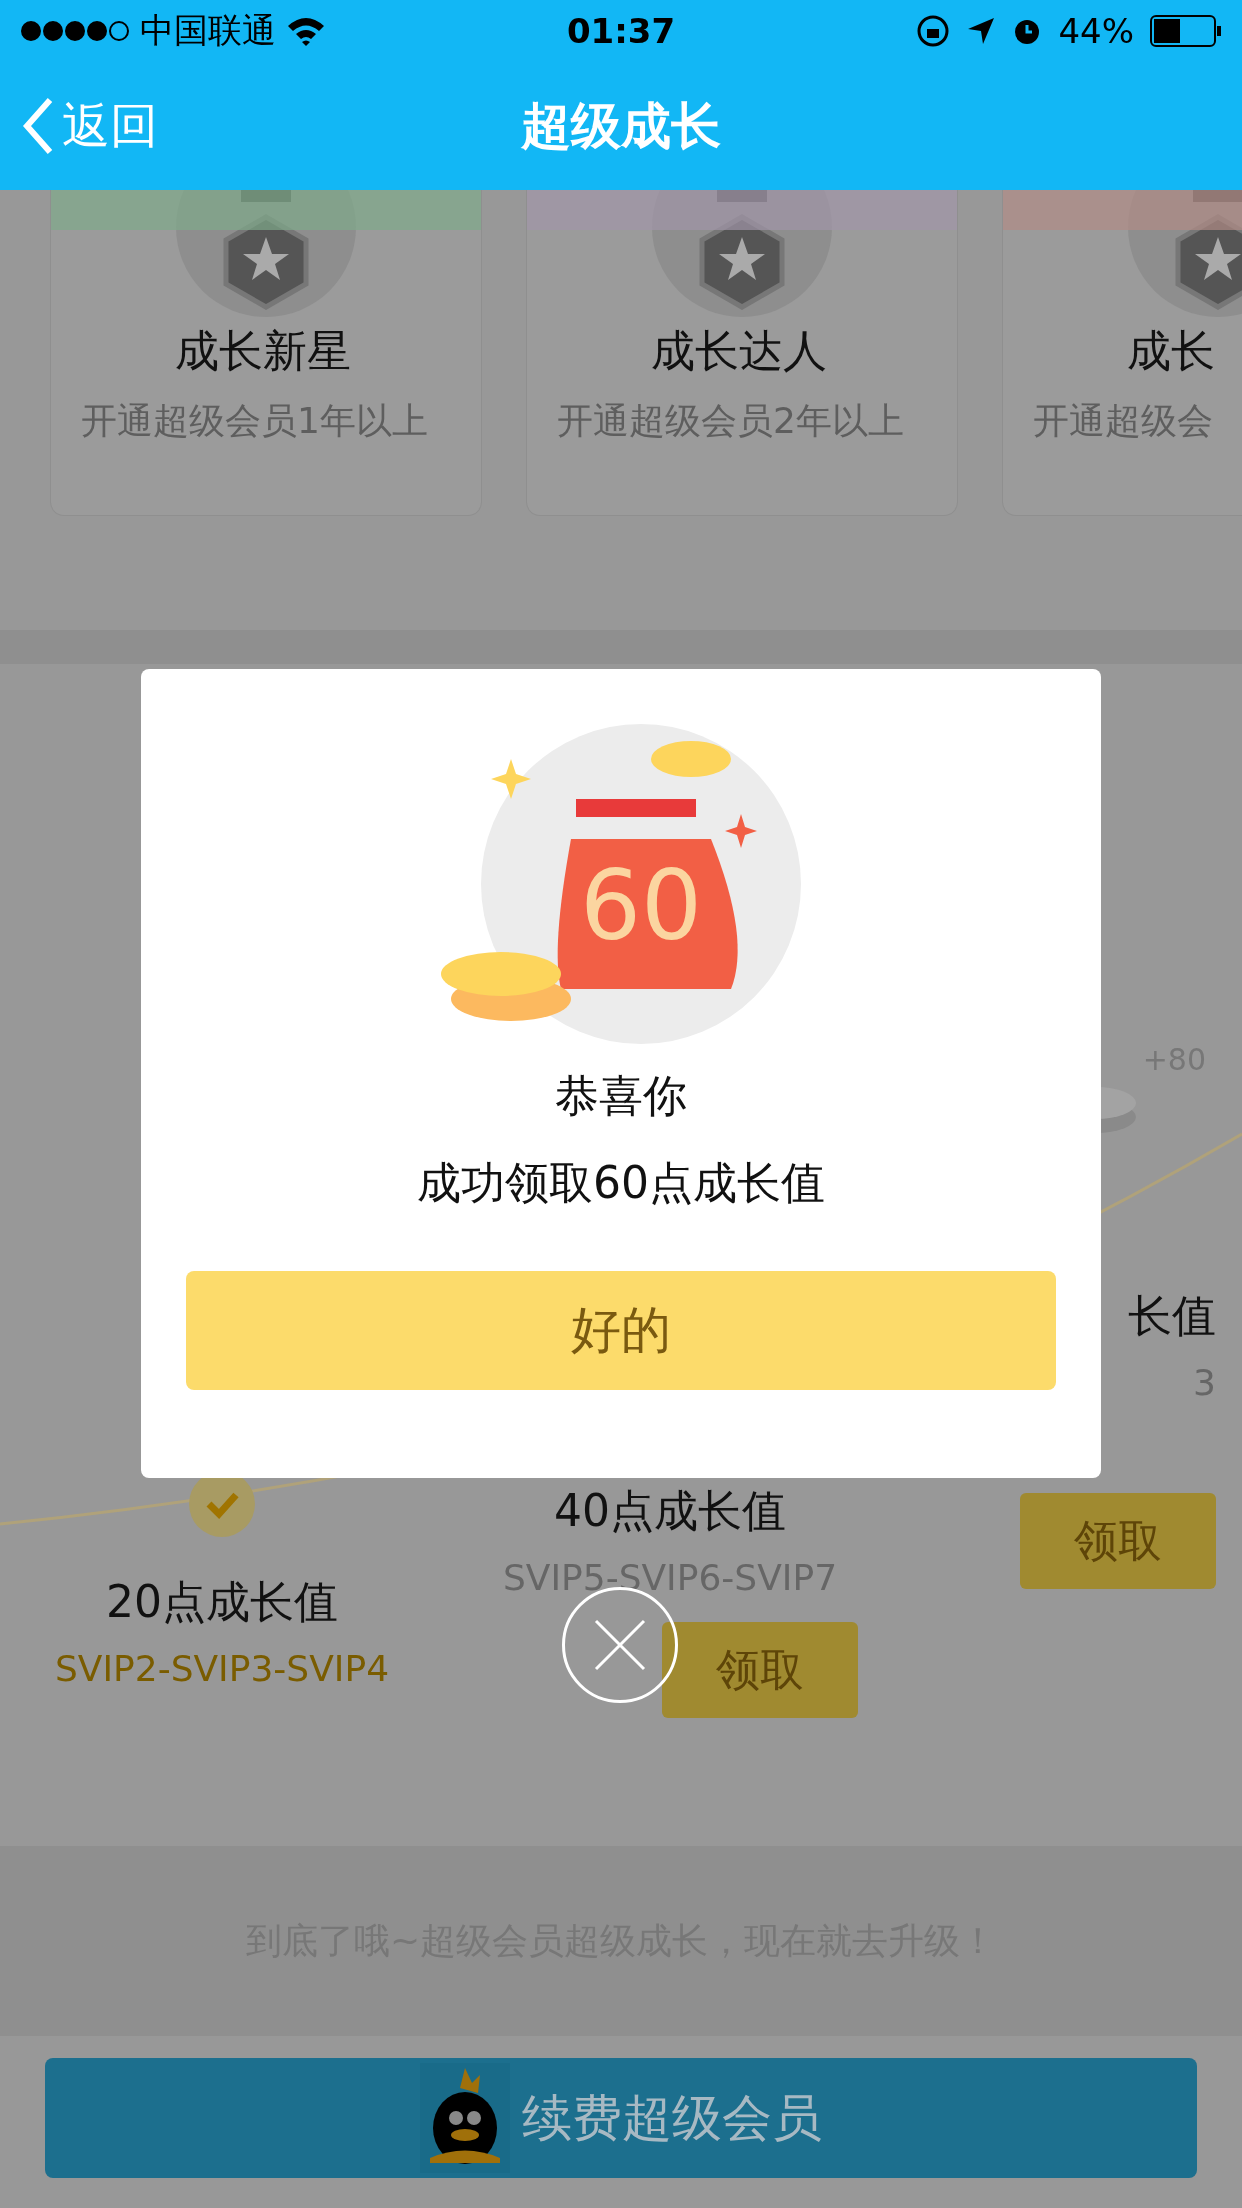  I want to click on page-title: 超级成长, so click(621, 126).